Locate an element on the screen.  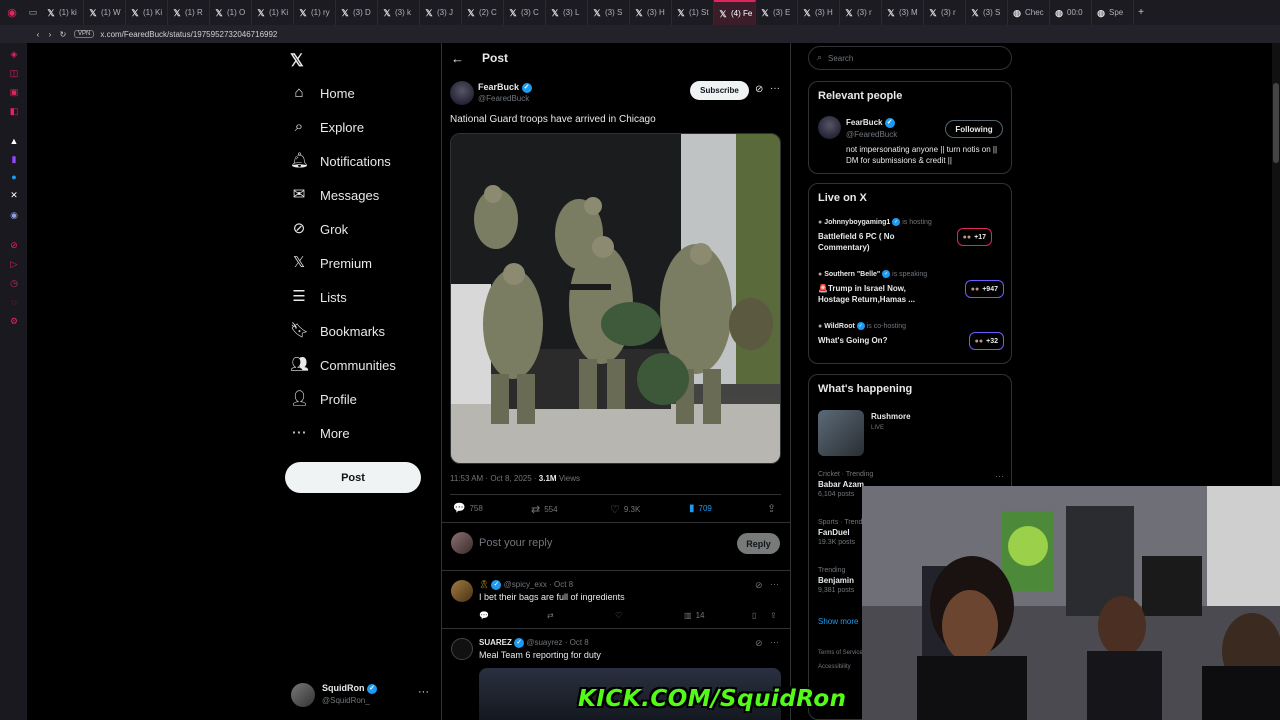
author-avatar is located at coordinates (462, 93).